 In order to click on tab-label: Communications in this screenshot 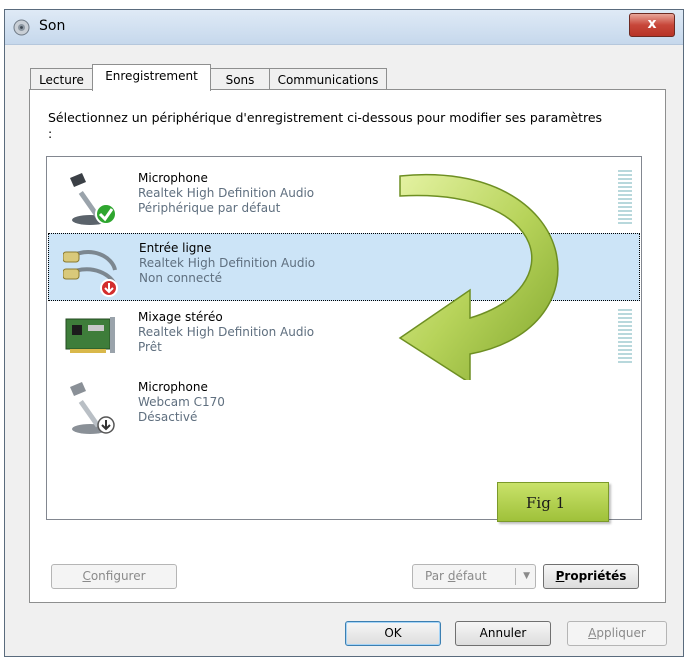, I will do `click(328, 80)`.